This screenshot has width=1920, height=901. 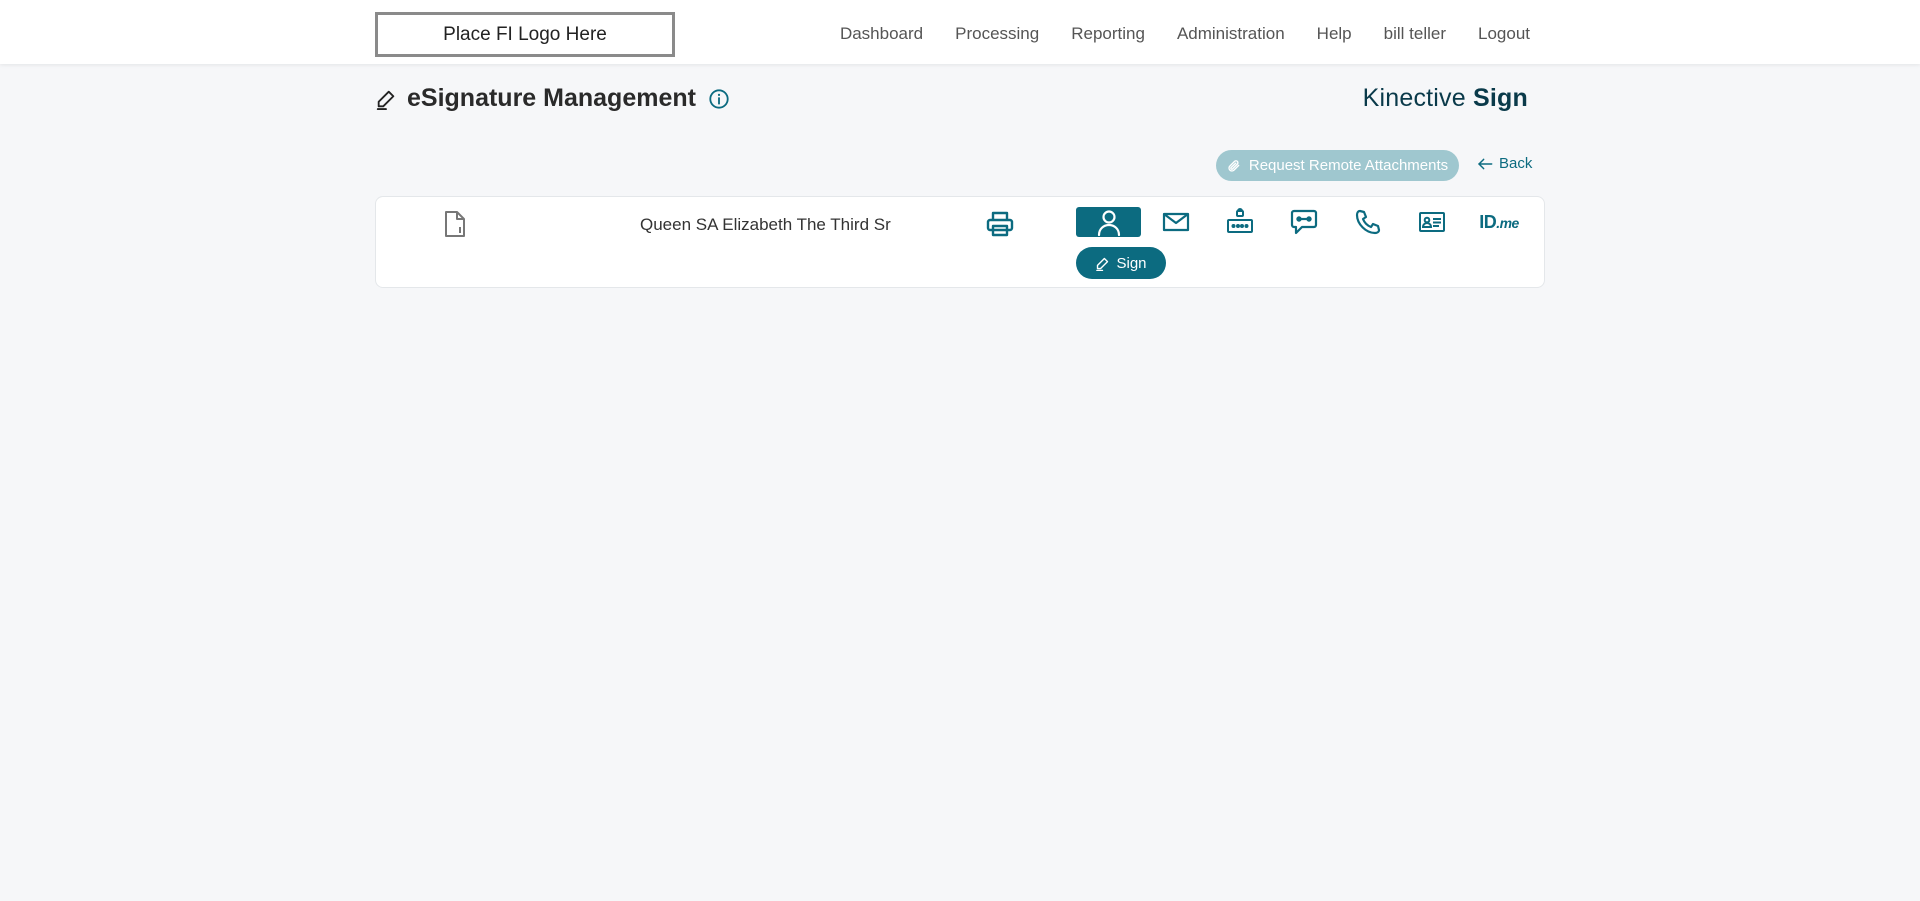 What do you see at coordinates (1348, 165) in the screenshot?
I see `request-remote-attachments-label: Request Remote Attachments` at bounding box center [1348, 165].